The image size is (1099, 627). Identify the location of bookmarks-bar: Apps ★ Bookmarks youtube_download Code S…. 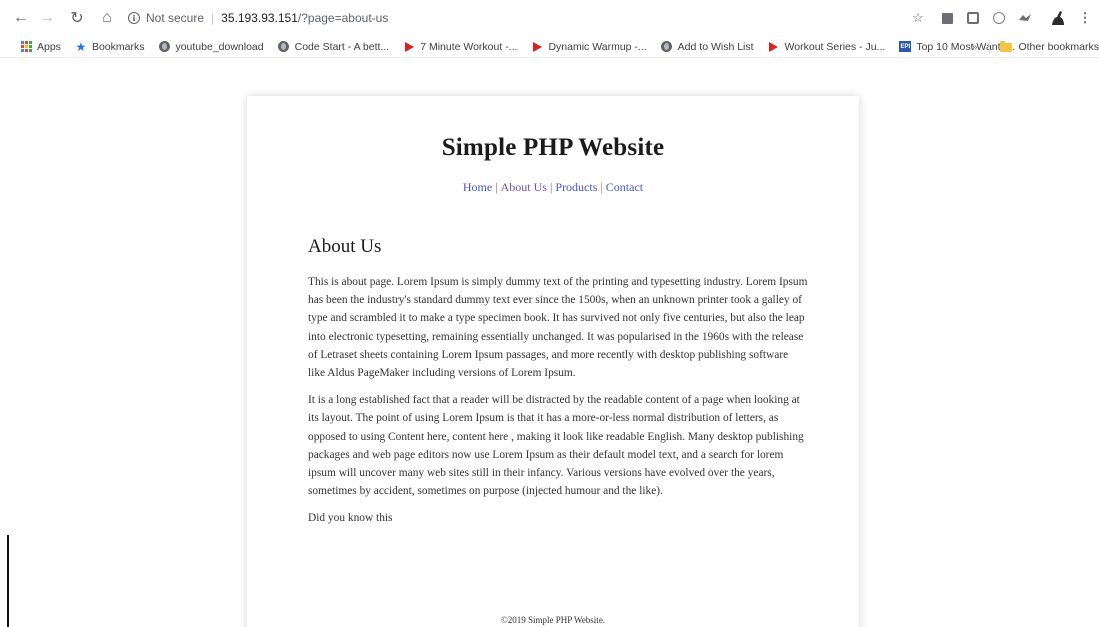
(549, 47).